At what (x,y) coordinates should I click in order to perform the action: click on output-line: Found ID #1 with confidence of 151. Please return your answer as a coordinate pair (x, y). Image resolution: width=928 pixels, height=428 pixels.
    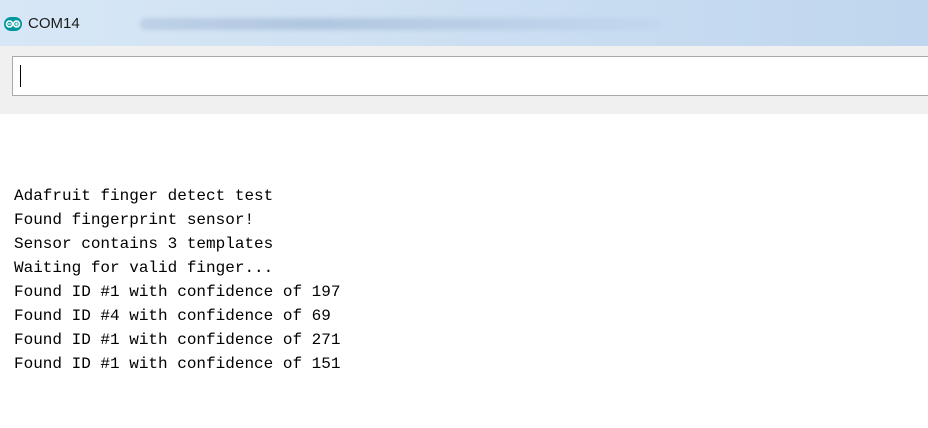
    Looking at the image, I should click on (177, 364).